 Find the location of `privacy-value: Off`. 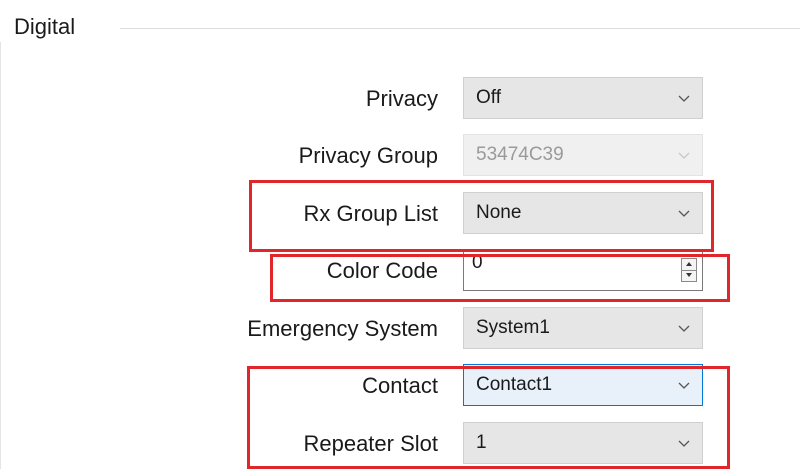

privacy-value: Off is located at coordinates (488, 97).